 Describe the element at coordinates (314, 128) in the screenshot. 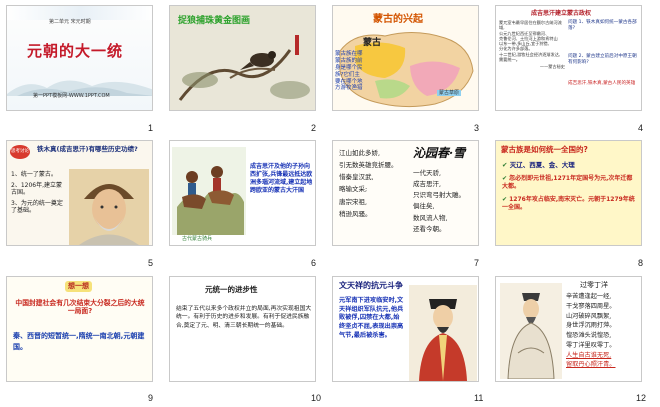

I see `slide-number: 2` at that location.